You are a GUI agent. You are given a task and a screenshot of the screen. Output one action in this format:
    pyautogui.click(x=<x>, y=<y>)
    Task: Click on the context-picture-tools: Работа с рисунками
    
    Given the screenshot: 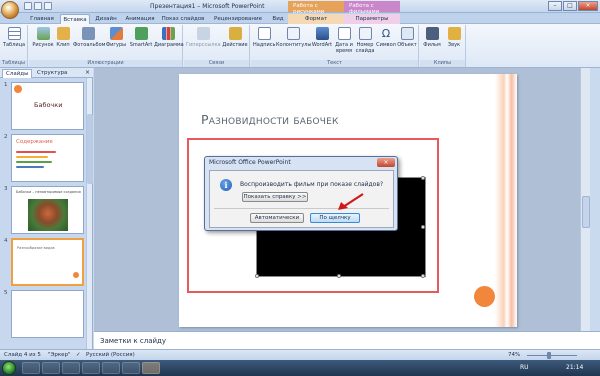 What is the action you would take?
    pyautogui.click(x=316, y=8)
    